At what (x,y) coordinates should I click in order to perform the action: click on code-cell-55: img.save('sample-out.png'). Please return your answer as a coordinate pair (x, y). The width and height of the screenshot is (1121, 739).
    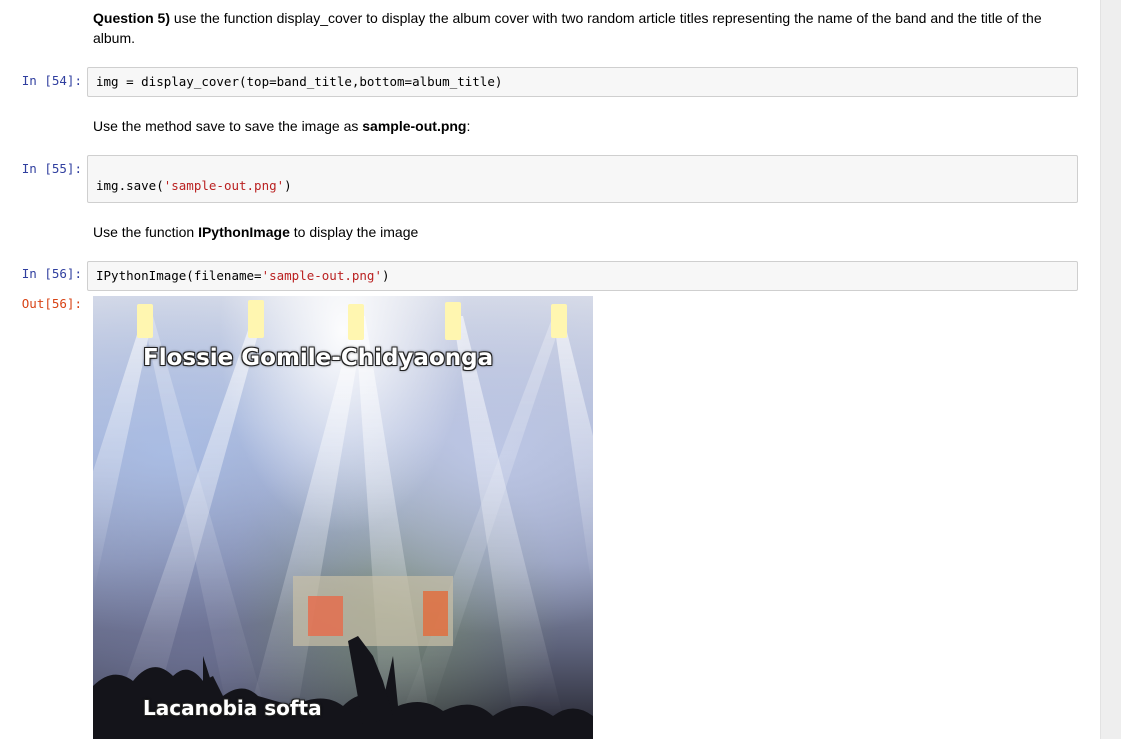
    Looking at the image, I should click on (582, 179).